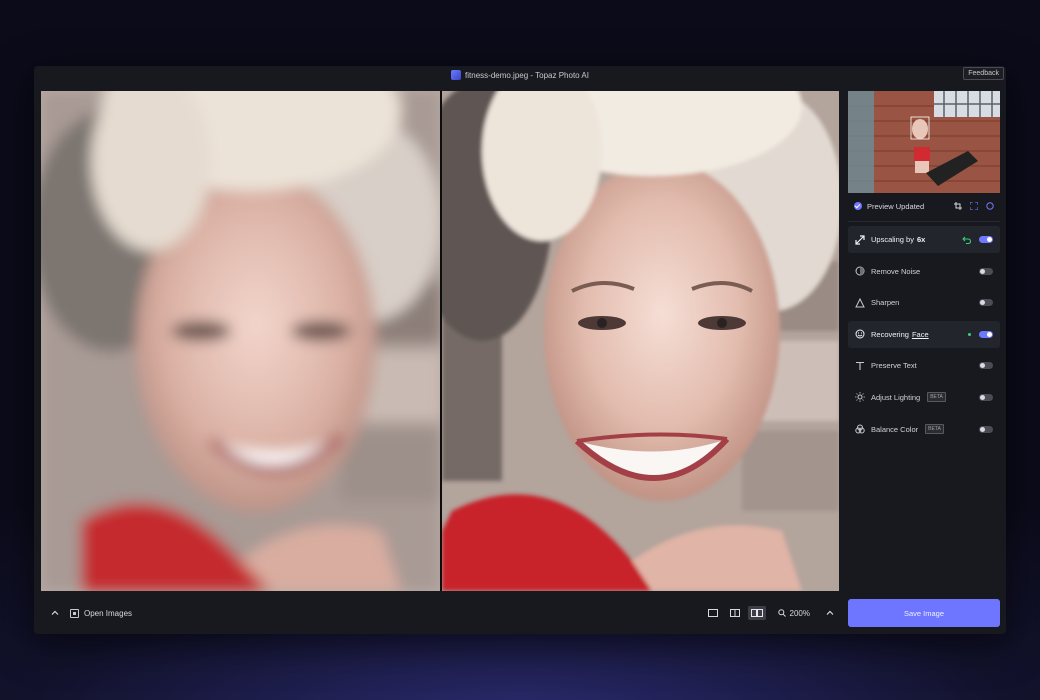 The width and height of the screenshot is (1040, 700). Describe the element at coordinates (924, 302) in the screenshot. I see `feature-sharpen: Sharpen` at that location.